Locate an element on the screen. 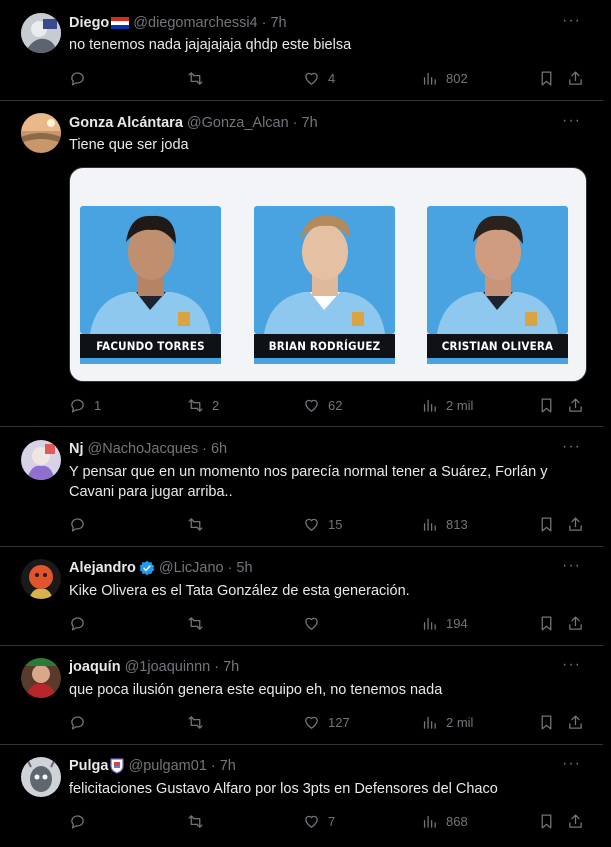  like-button: 7 is located at coordinates (319, 821).